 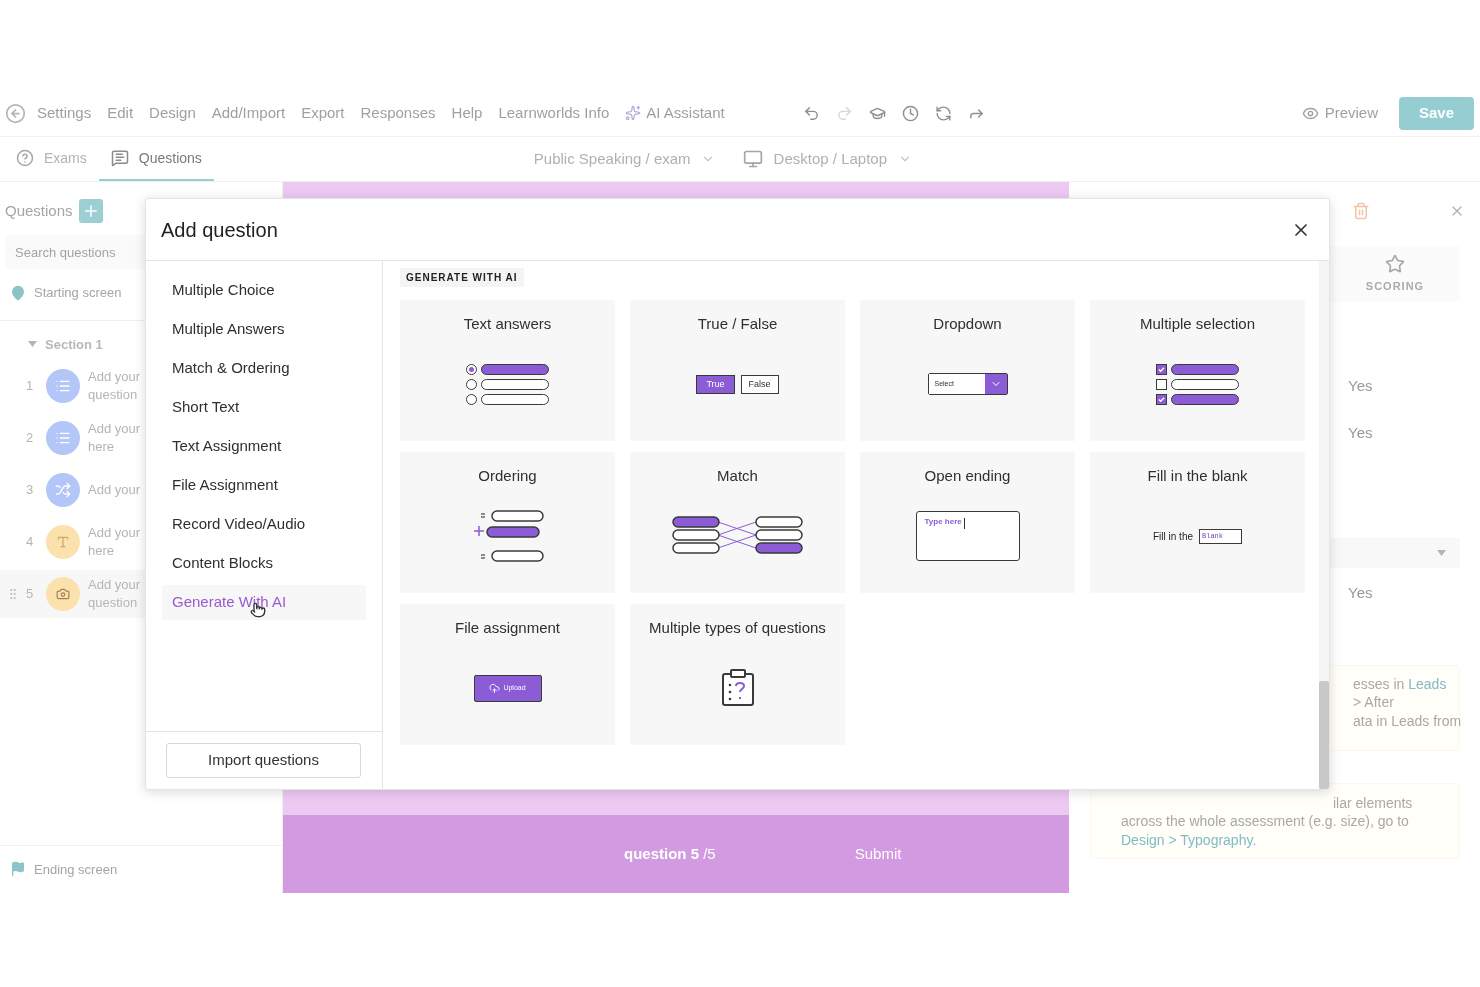 I want to click on text-icon, so click(x=63, y=542).